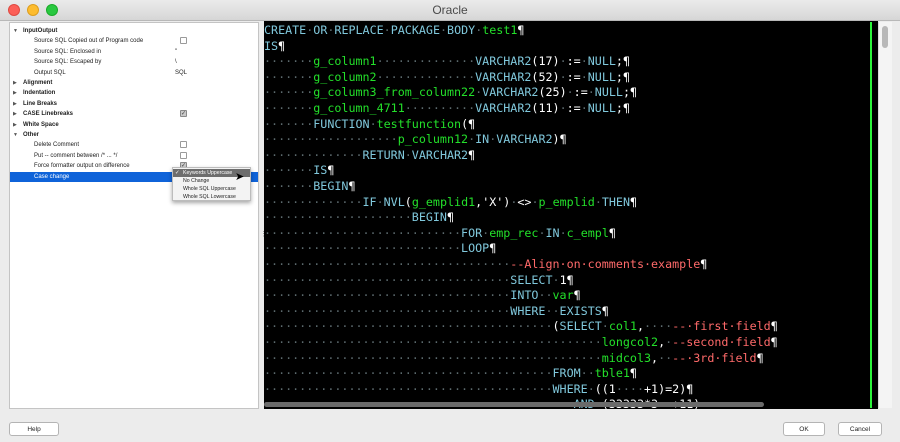 This screenshot has width=900, height=442. Describe the element at coordinates (176, 52) in the screenshot. I see `setting-value: "` at that location.